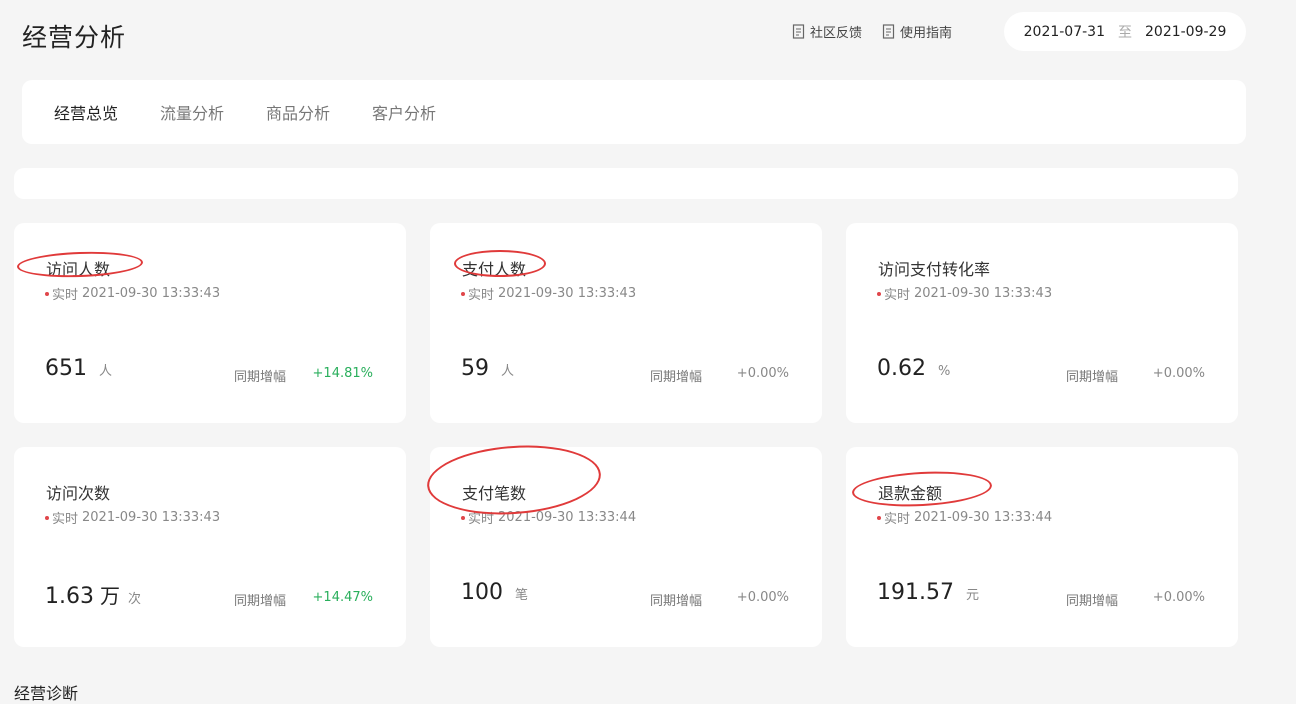 The image size is (1296, 704). I want to click on value-number: 100, so click(482, 592).